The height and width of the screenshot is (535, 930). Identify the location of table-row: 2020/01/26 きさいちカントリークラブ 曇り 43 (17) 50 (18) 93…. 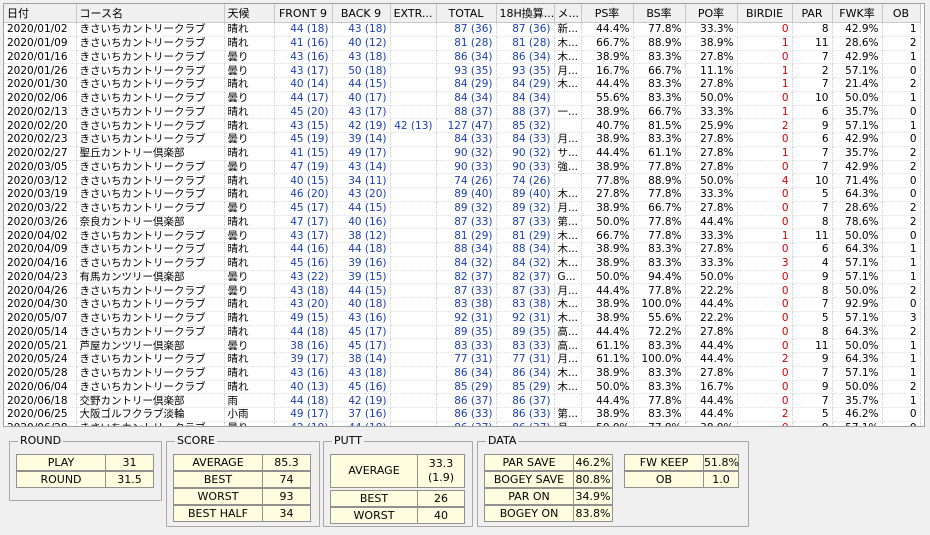
(462, 70).